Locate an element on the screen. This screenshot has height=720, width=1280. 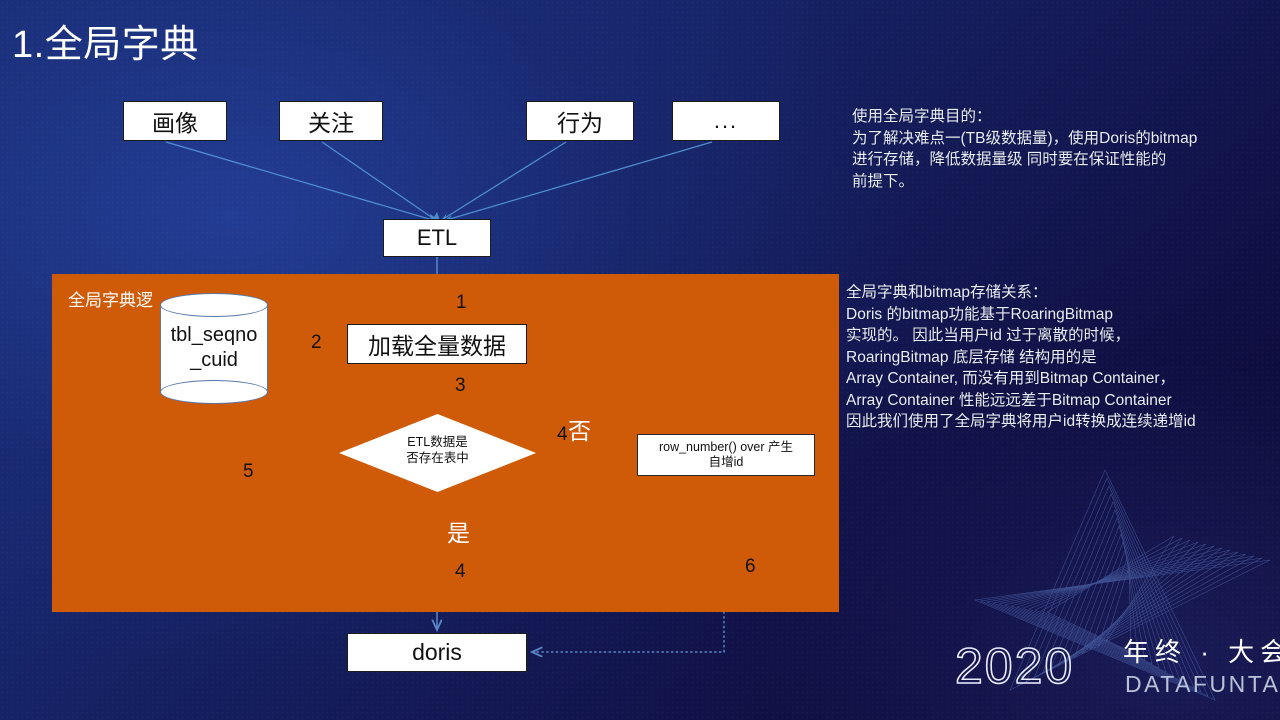
diamond-label-line2: 否存在表中 is located at coordinates (437, 458).